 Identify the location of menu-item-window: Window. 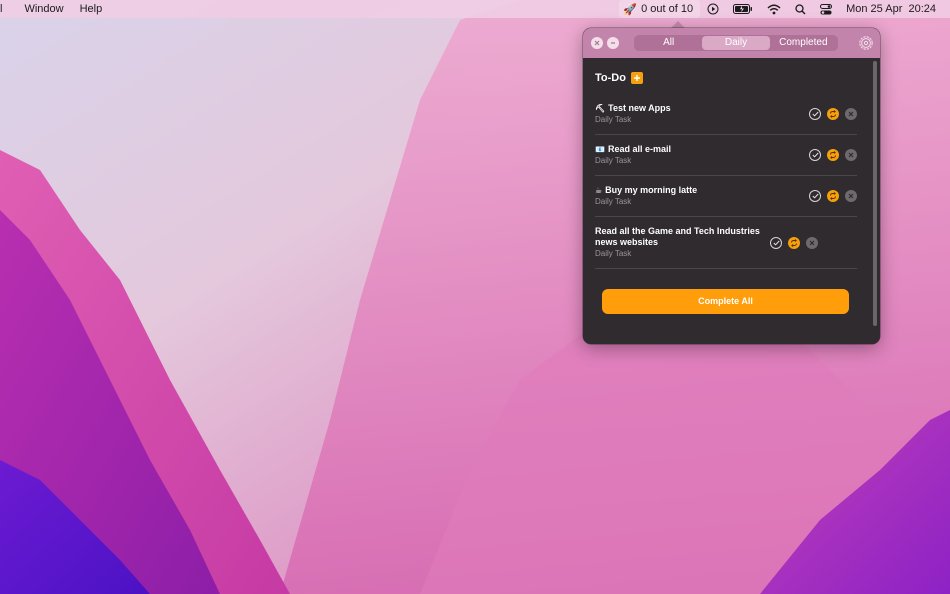
(40, 9).